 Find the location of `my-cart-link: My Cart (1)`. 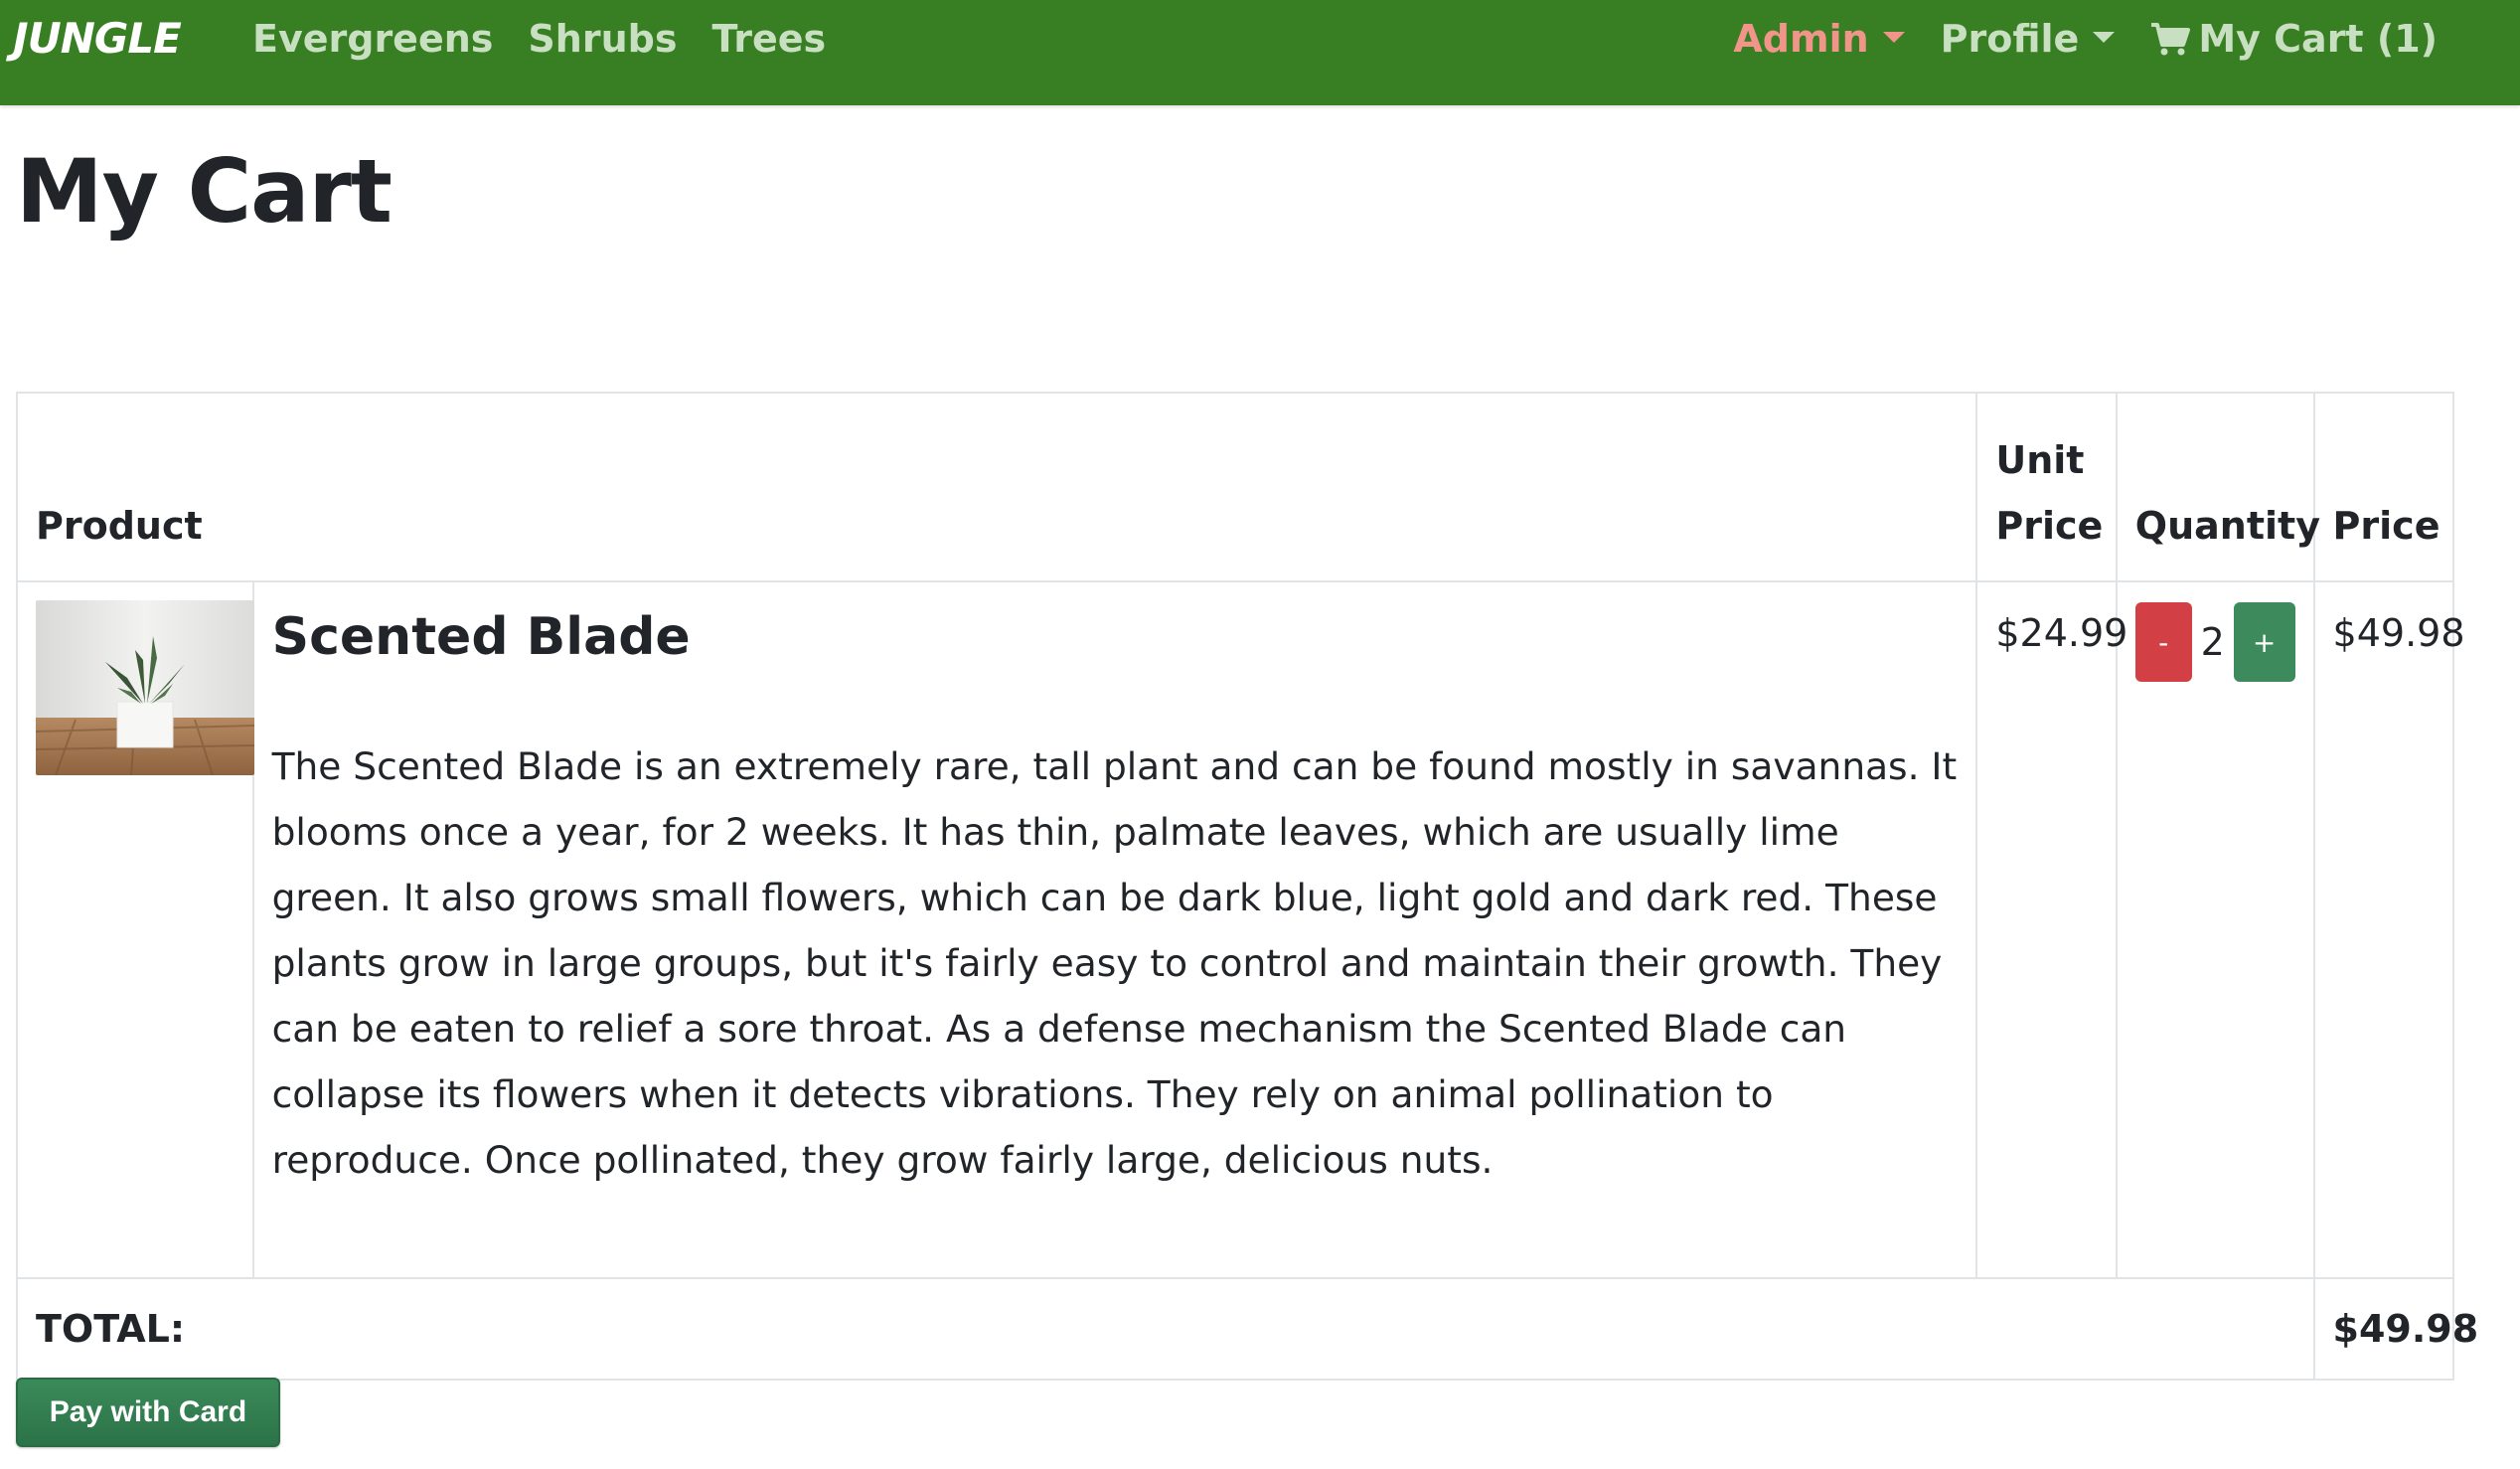

my-cart-link: My Cart (1) is located at coordinates (2294, 39).